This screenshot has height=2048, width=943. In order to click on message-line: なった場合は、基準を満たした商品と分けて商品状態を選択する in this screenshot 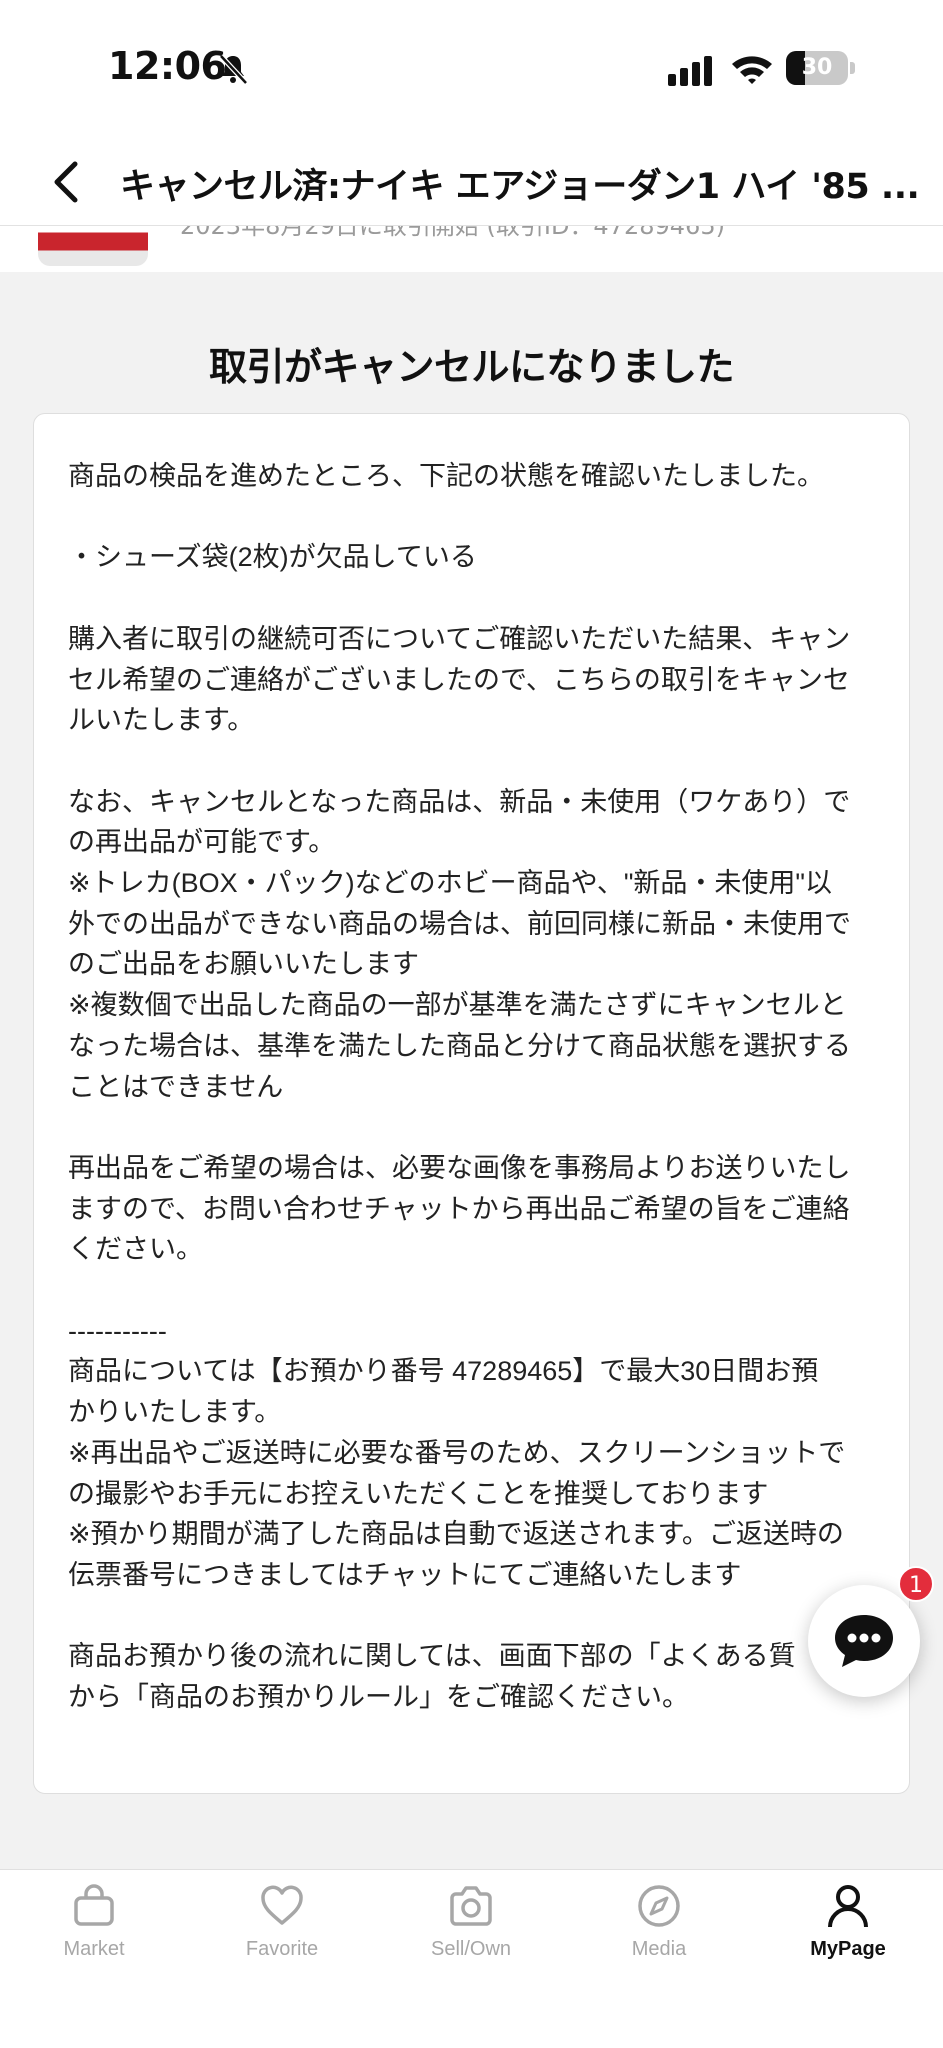, I will do `click(459, 1045)`.